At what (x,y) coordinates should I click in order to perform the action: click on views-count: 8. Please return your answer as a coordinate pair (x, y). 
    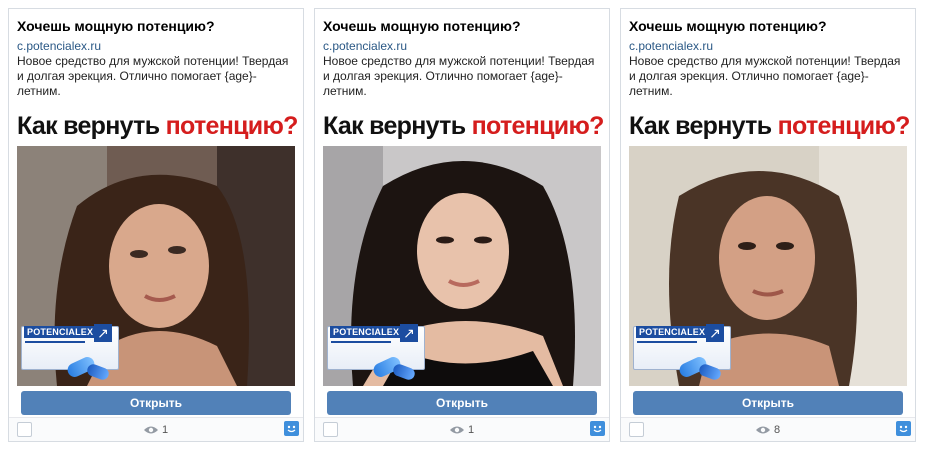
    Looking at the image, I should click on (777, 430).